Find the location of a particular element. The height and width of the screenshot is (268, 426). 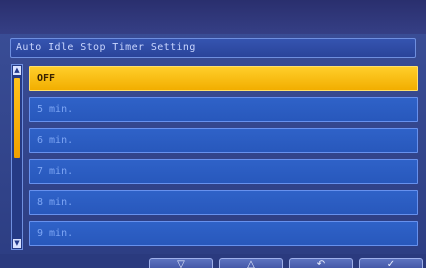

top-status-bar is located at coordinates (213, 17).